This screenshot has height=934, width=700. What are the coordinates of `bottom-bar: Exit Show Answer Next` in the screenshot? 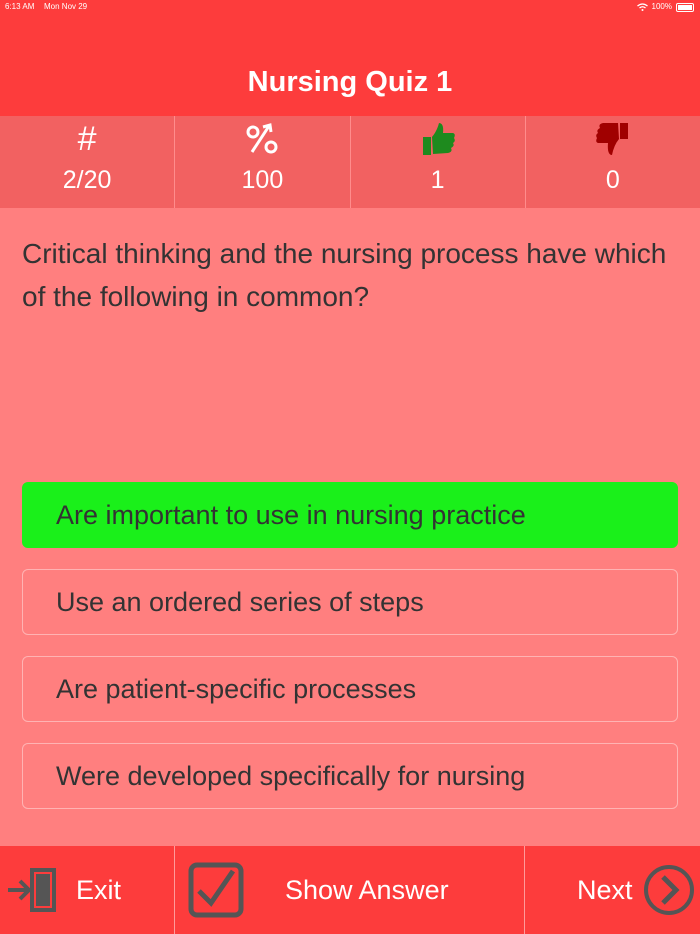 It's located at (350, 890).